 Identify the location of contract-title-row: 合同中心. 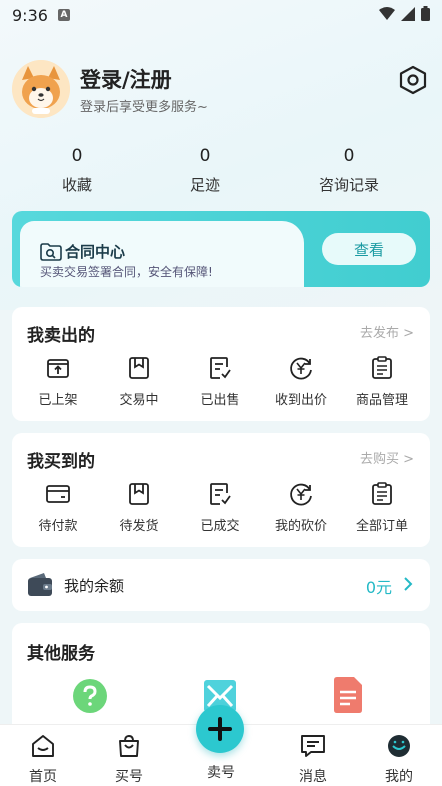
(82, 251).